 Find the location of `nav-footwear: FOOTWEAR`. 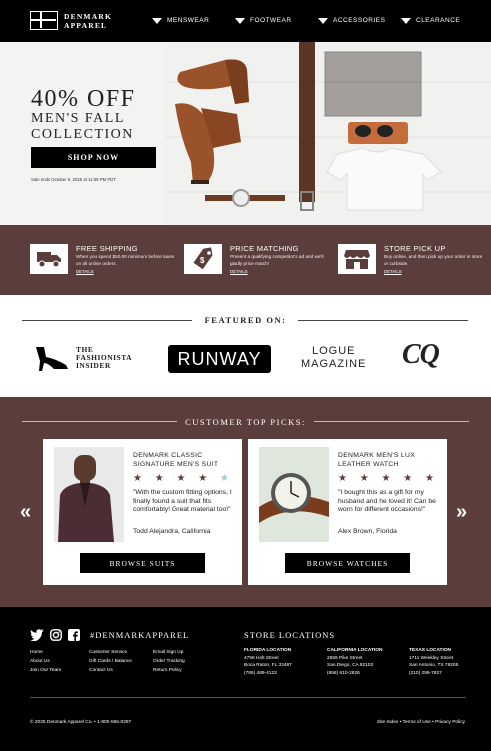

nav-footwear: FOOTWEAR is located at coordinates (263, 20).